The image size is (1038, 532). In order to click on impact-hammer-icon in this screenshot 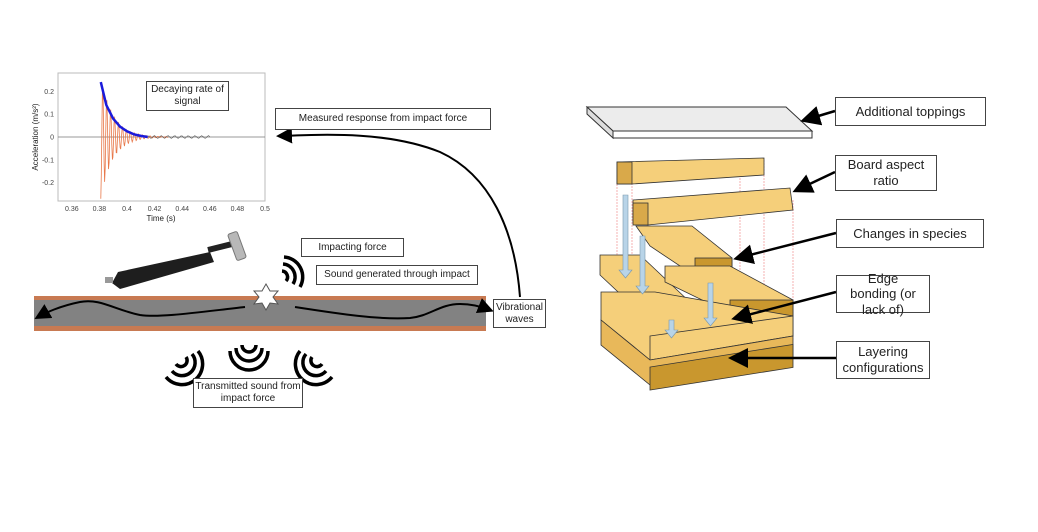, I will do `click(176, 260)`.